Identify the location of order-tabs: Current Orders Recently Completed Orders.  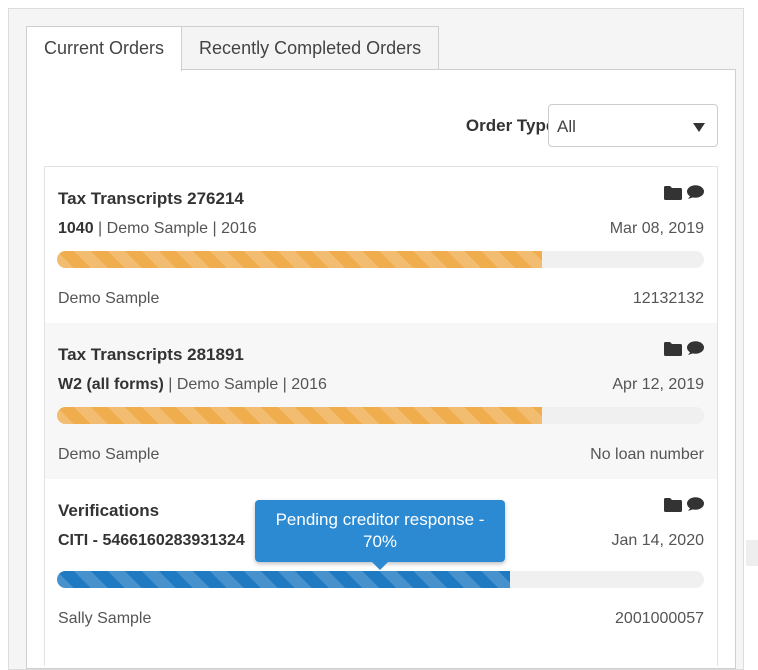
(233, 48).